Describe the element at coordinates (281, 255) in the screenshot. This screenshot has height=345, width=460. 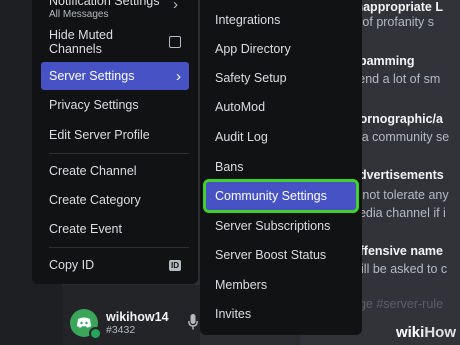
I see `submenu-item-server-boost-status: Server Boost Status` at that location.